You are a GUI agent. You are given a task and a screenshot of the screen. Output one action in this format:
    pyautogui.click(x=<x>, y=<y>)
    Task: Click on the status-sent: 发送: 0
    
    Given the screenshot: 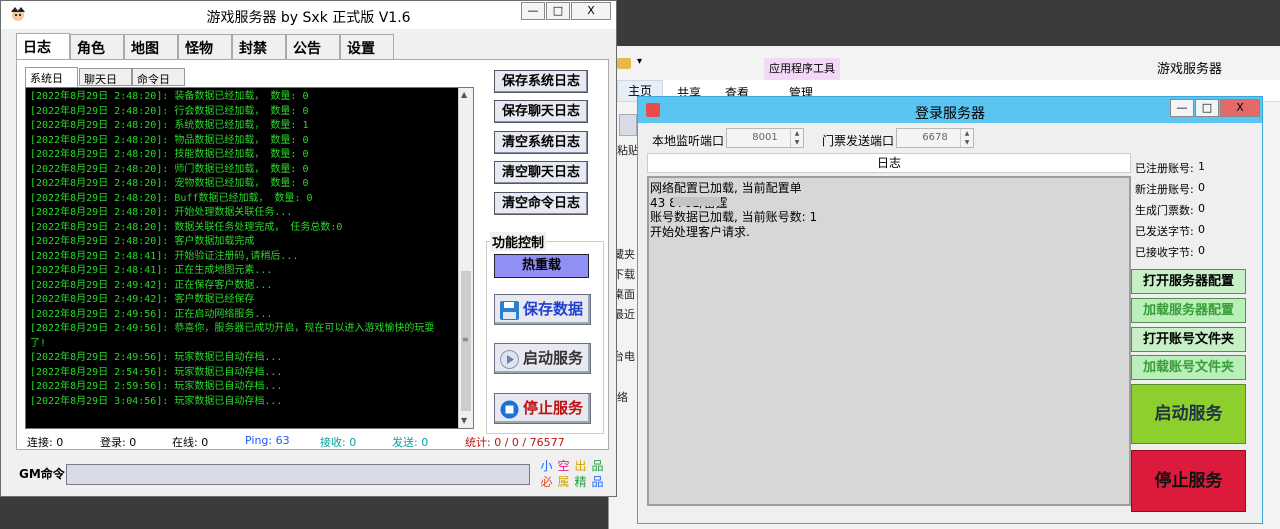 What is the action you would take?
    pyautogui.click(x=410, y=442)
    